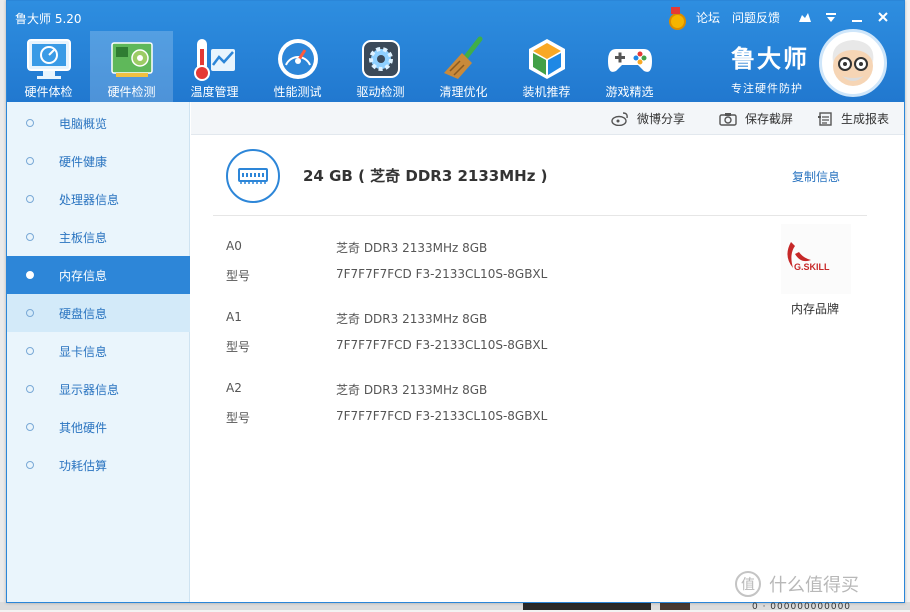 This screenshot has width=910, height=612. I want to click on sidebar-item-display: 显示器信息, so click(98, 389).